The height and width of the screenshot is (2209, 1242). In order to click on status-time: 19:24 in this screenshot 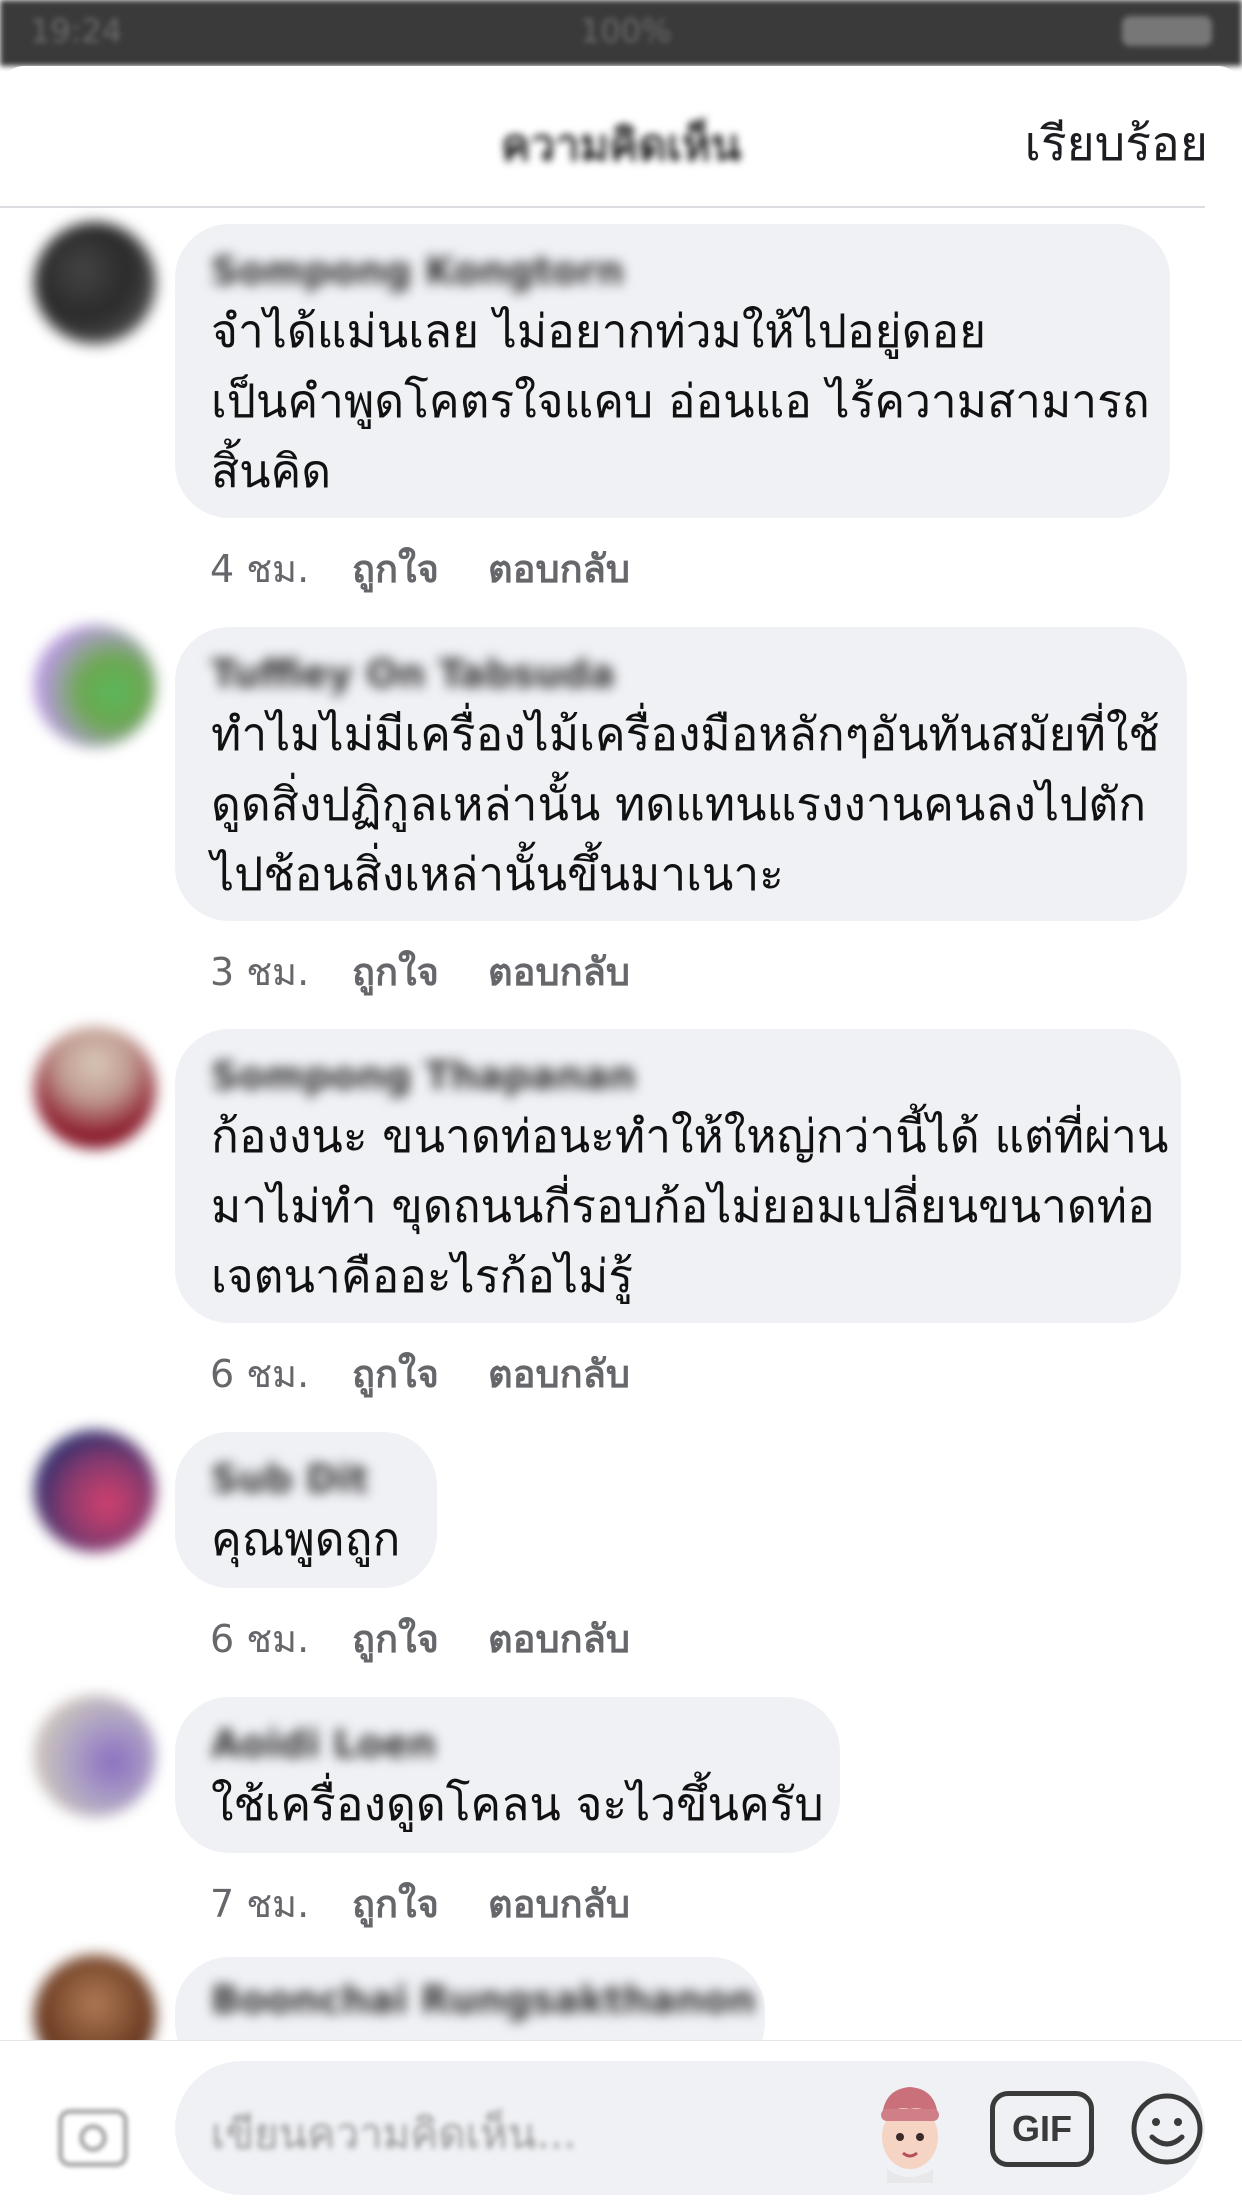, I will do `click(76, 31)`.